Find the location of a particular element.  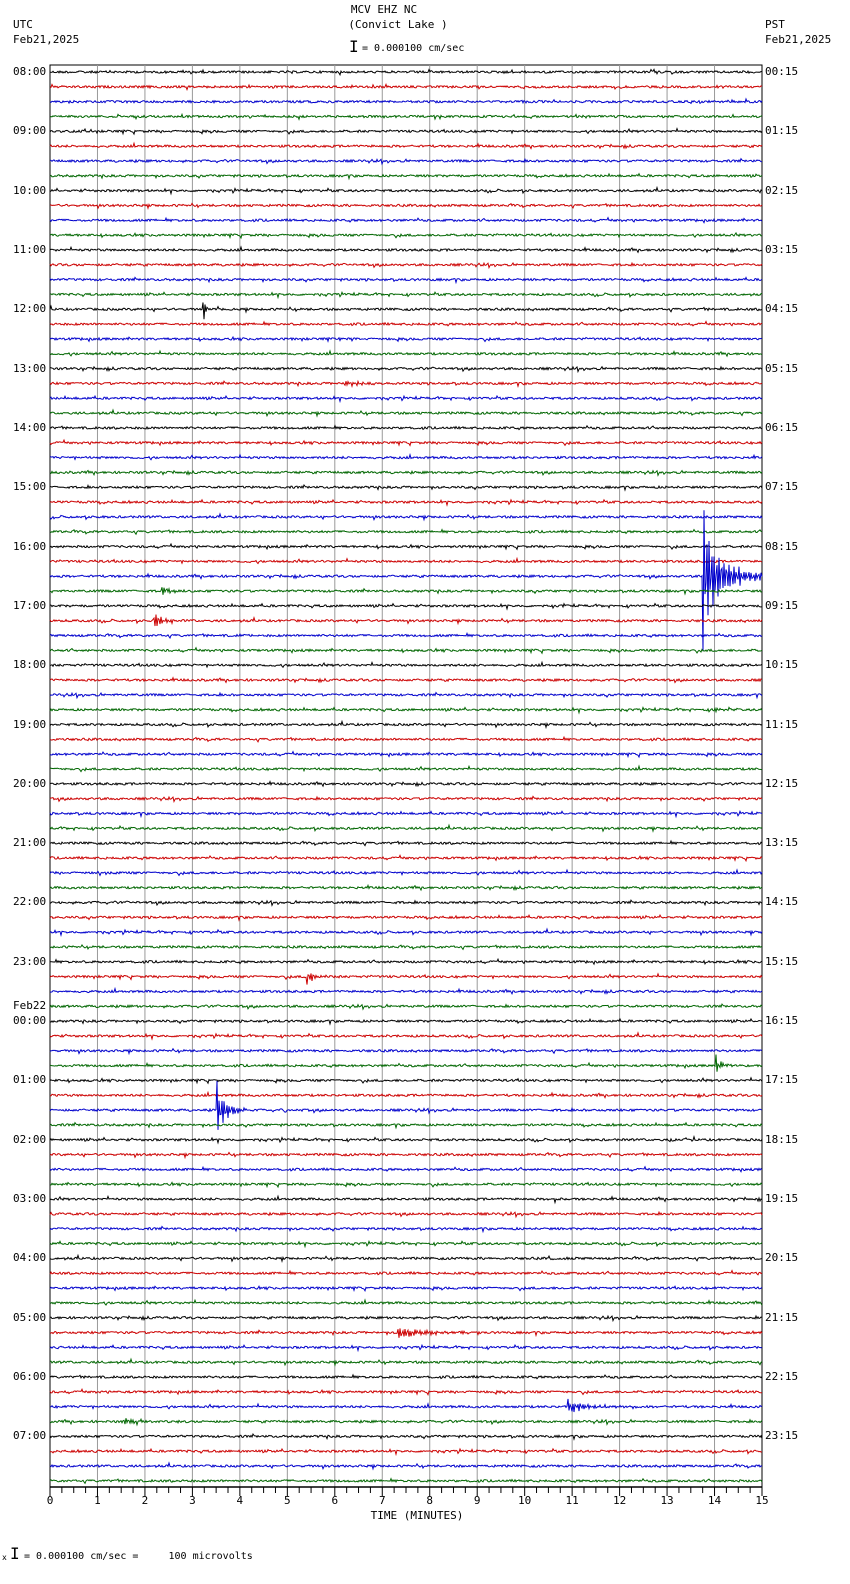

x-tick-label: 11 is located at coordinates (572, 1500).